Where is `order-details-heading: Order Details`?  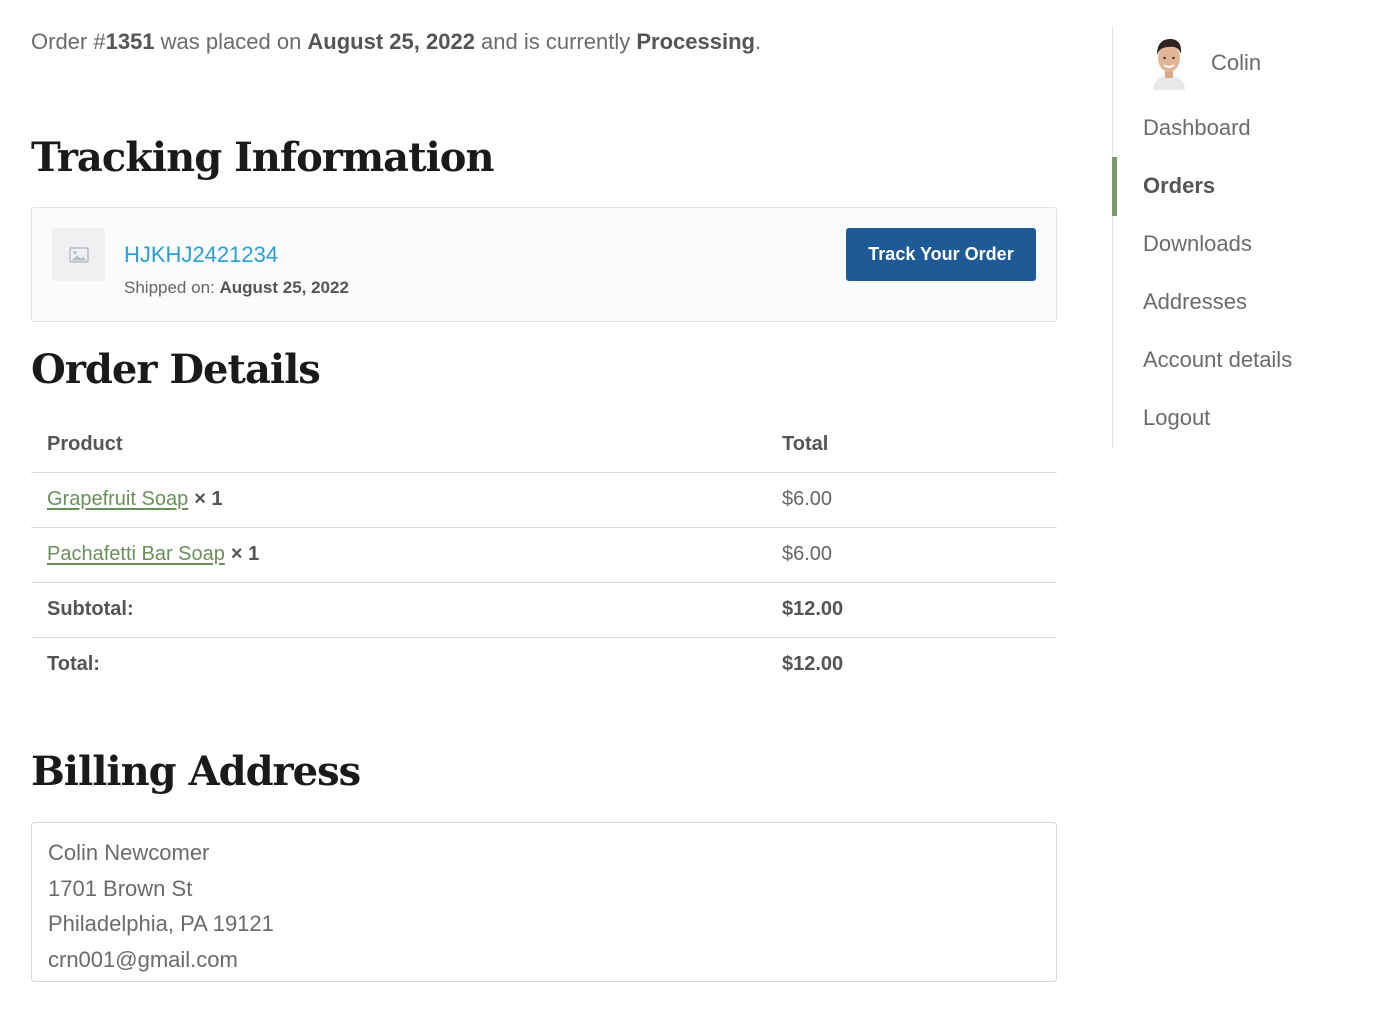
order-details-heading: Order Details is located at coordinates (176, 369).